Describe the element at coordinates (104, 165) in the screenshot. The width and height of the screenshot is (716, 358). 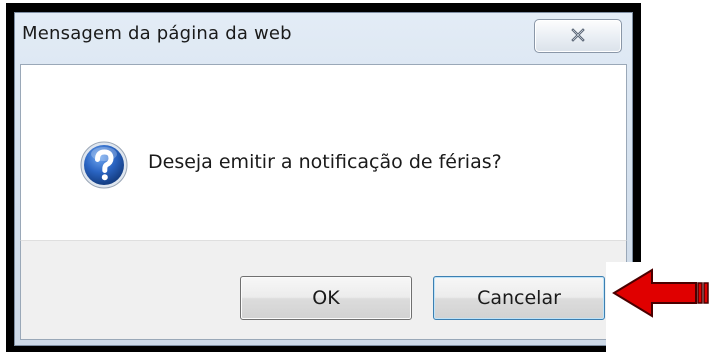
I see `question-icon` at that location.